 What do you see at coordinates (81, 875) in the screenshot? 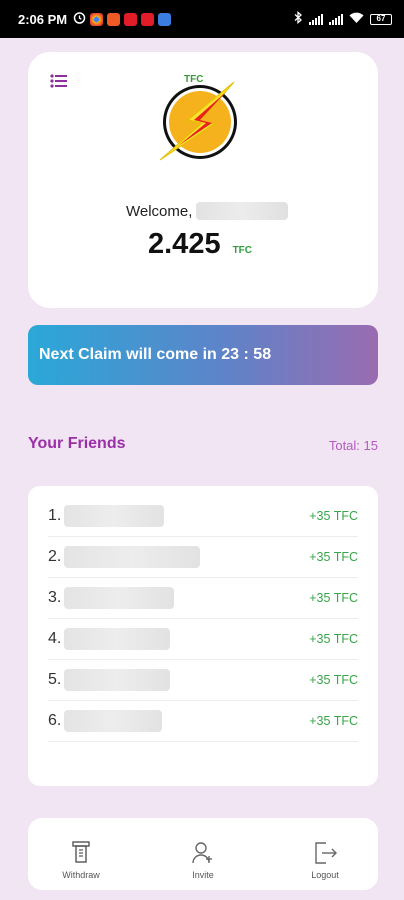
I see `nav-withdraw-label: Withdraw` at bounding box center [81, 875].